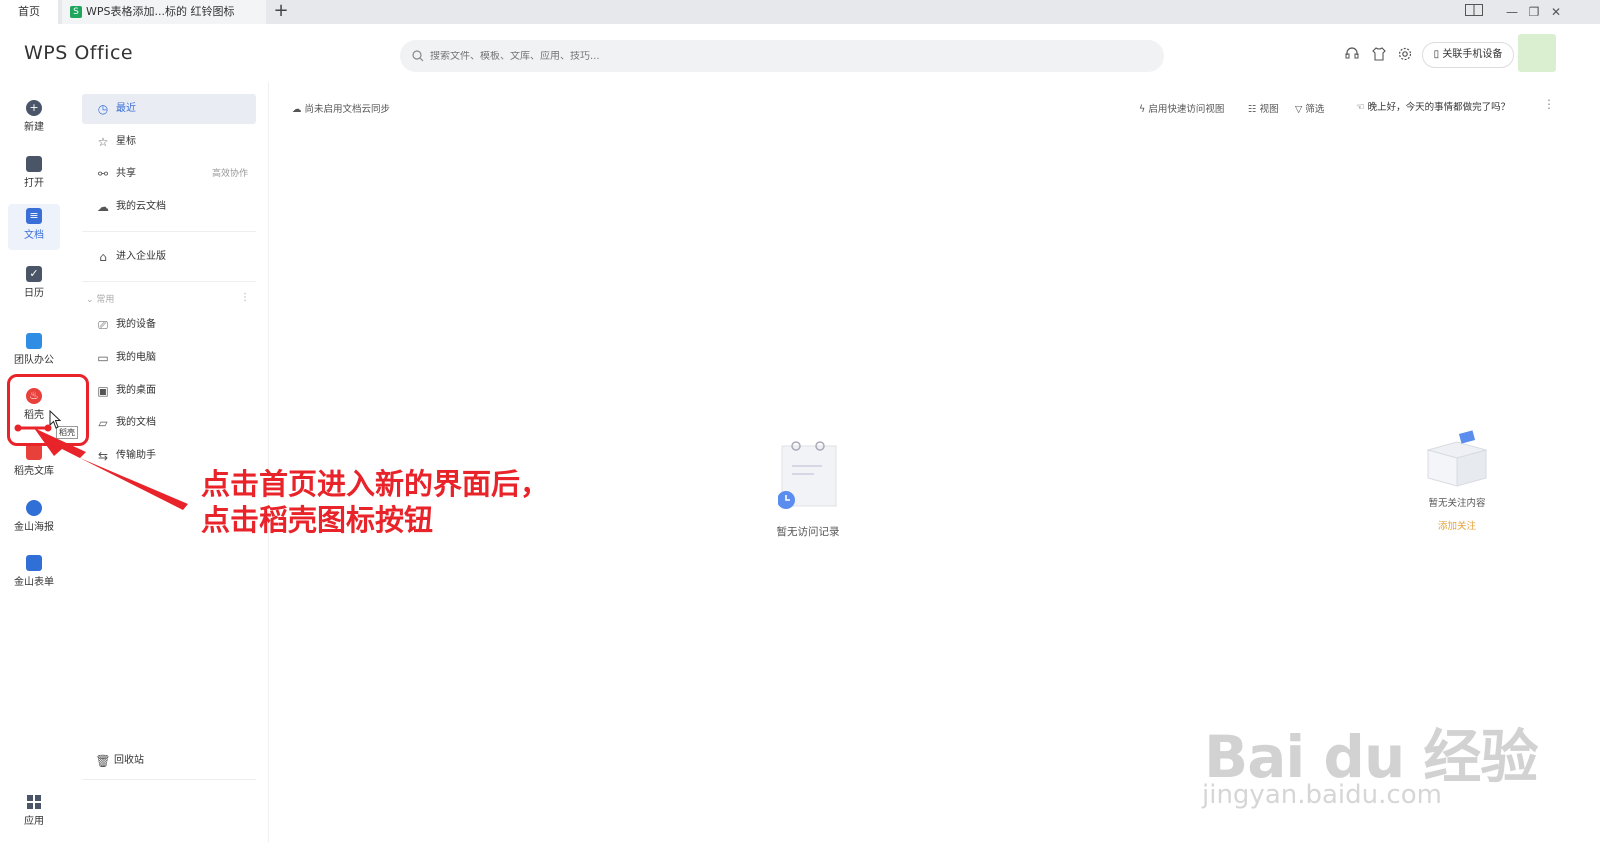 Image resolution: width=1600 pixels, height=866 pixels. Describe the element at coordinates (103, 174) in the screenshot. I see `share-icon: ⚯` at that location.